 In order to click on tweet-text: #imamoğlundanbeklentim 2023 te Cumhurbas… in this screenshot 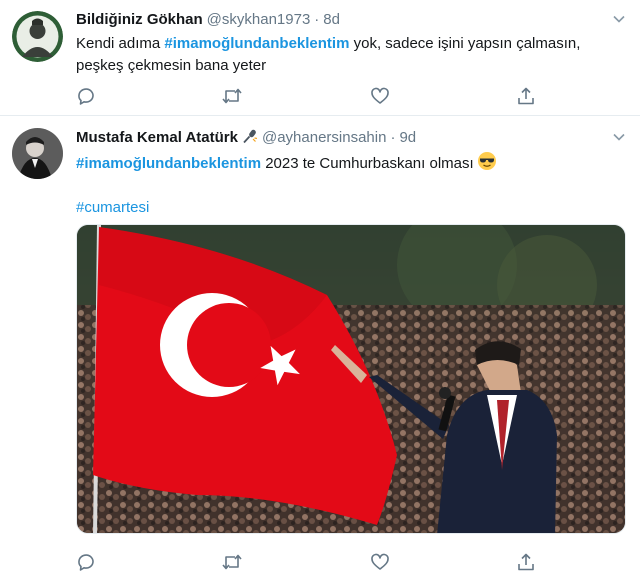, I will do `click(351, 164)`.